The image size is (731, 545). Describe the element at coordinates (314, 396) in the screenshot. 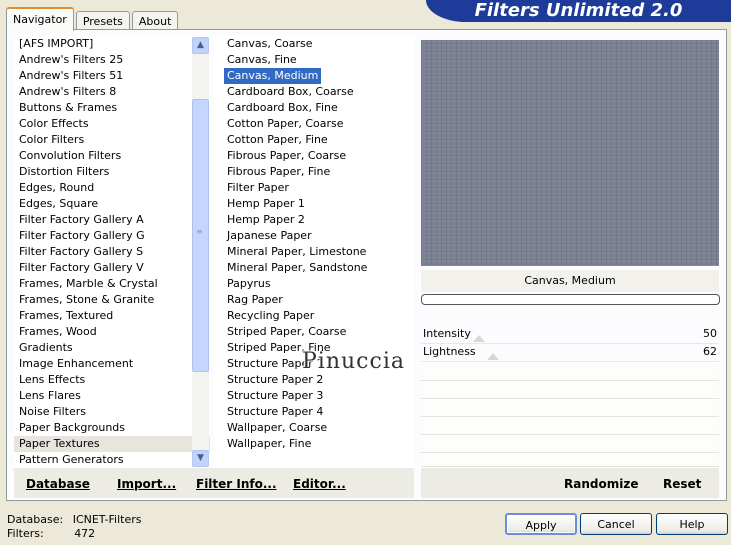

I see `list-item: Structure Paper 3` at that location.